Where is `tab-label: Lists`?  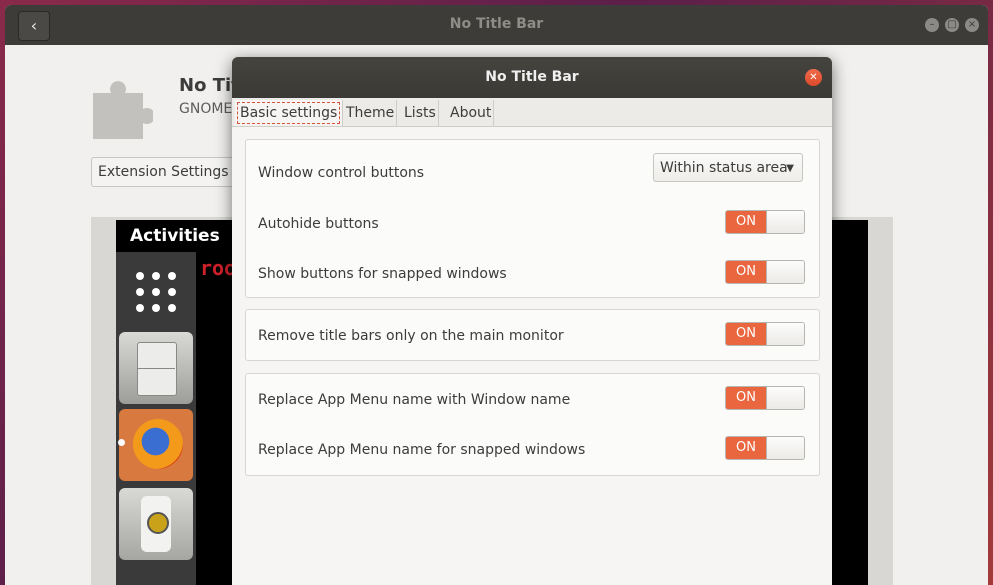 tab-label: Lists is located at coordinates (420, 113).